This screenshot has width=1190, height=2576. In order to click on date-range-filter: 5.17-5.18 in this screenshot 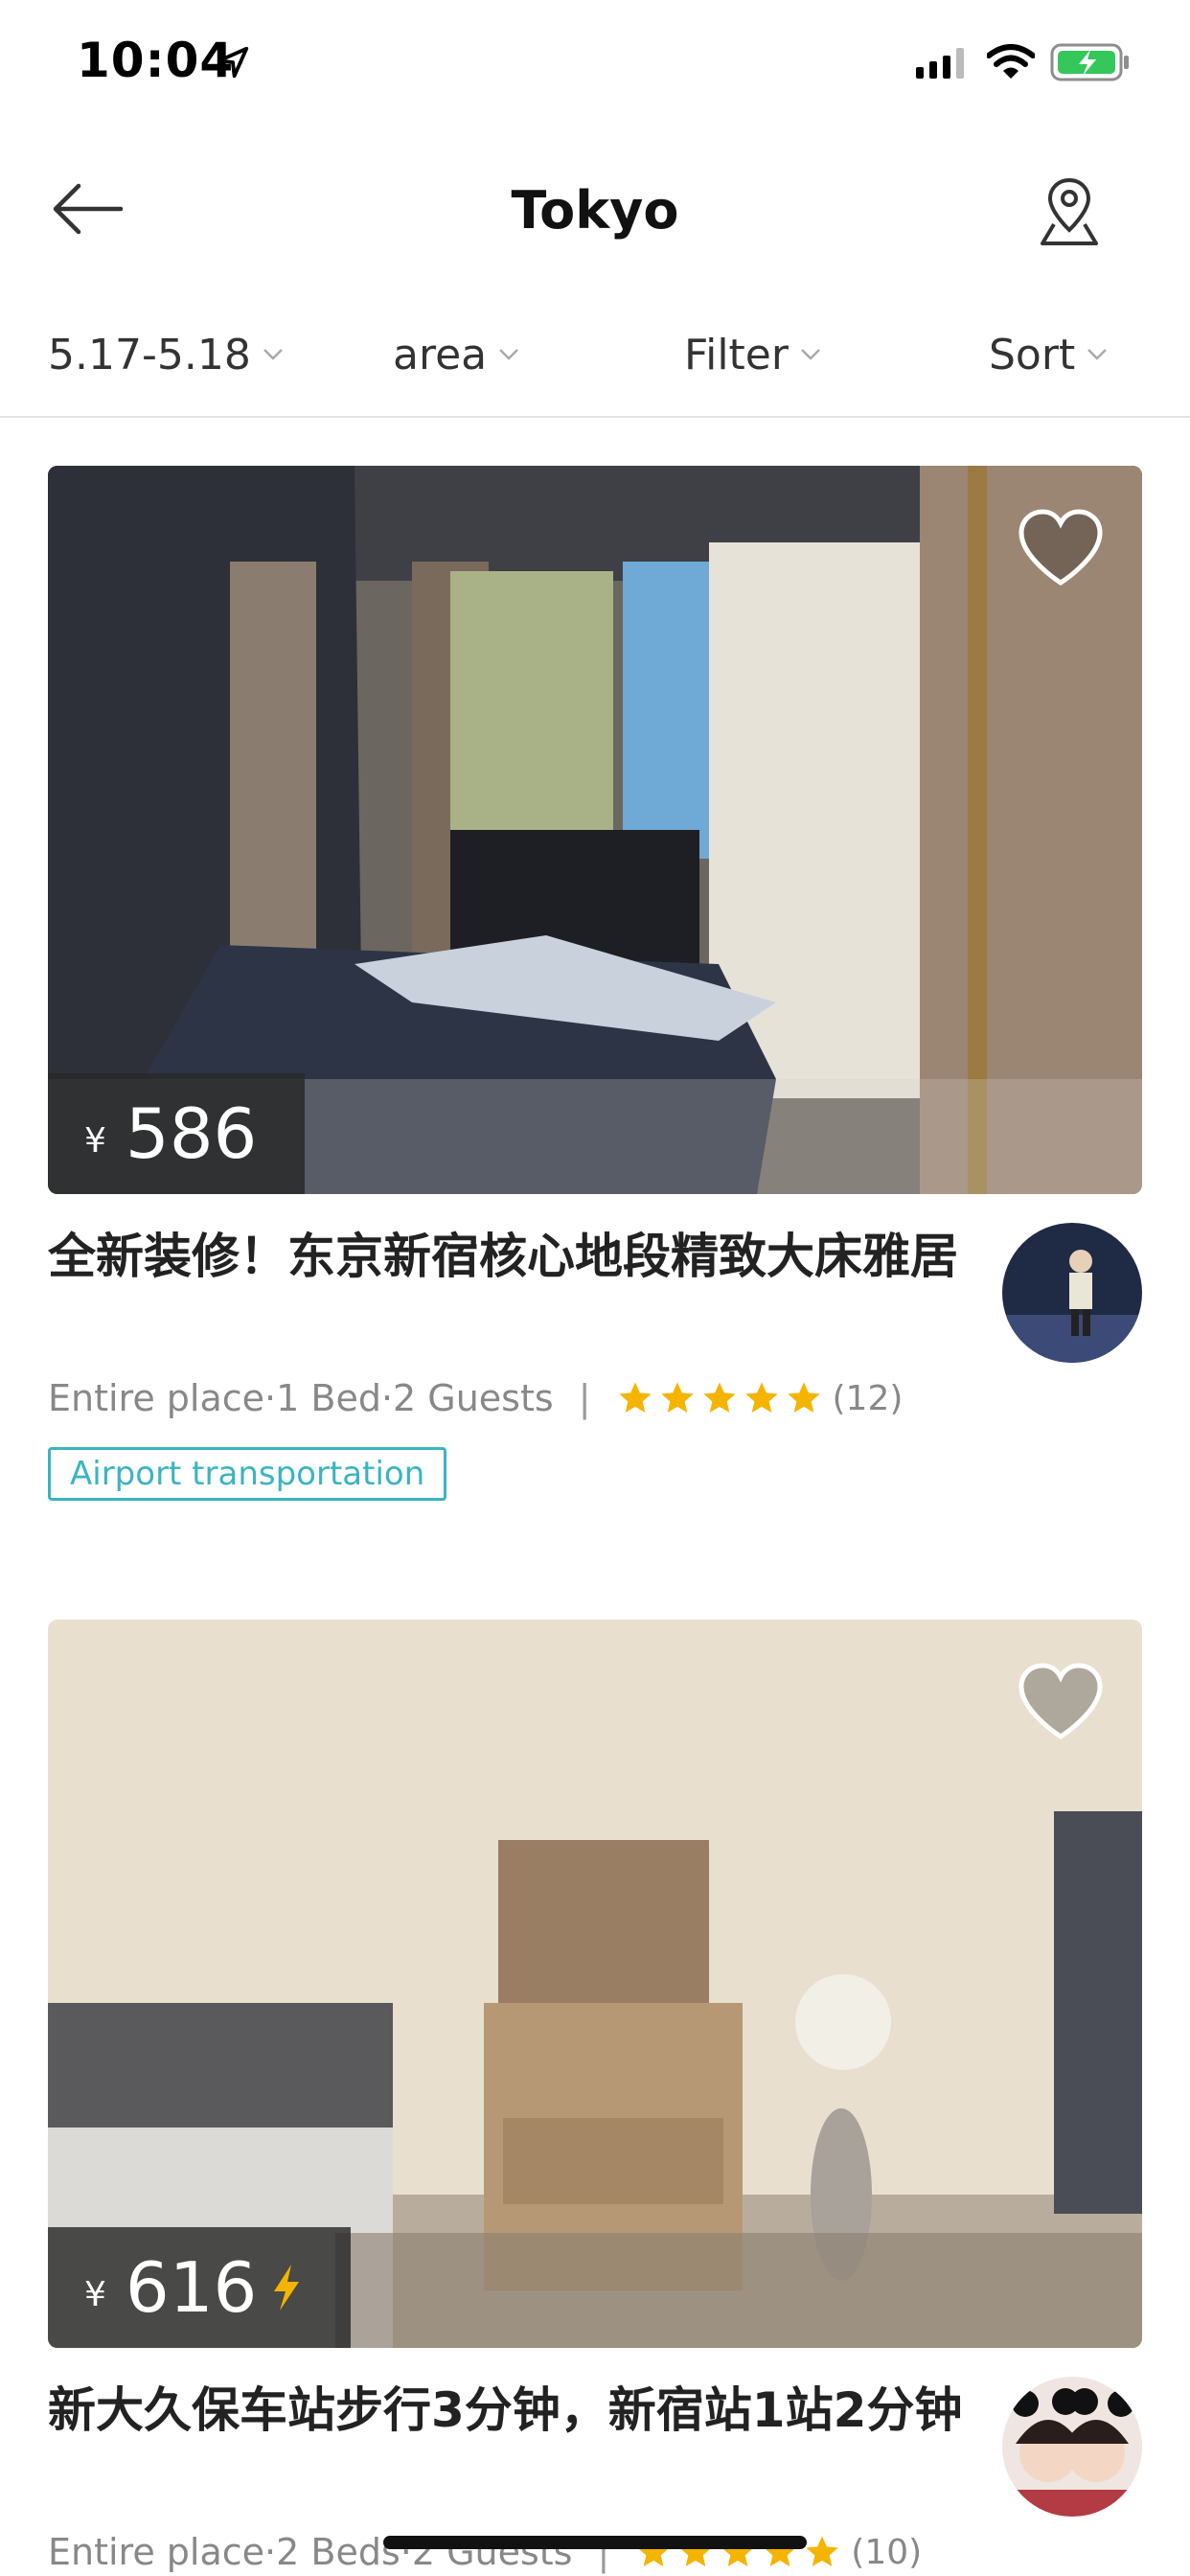, I will do `click(166, 354)`.